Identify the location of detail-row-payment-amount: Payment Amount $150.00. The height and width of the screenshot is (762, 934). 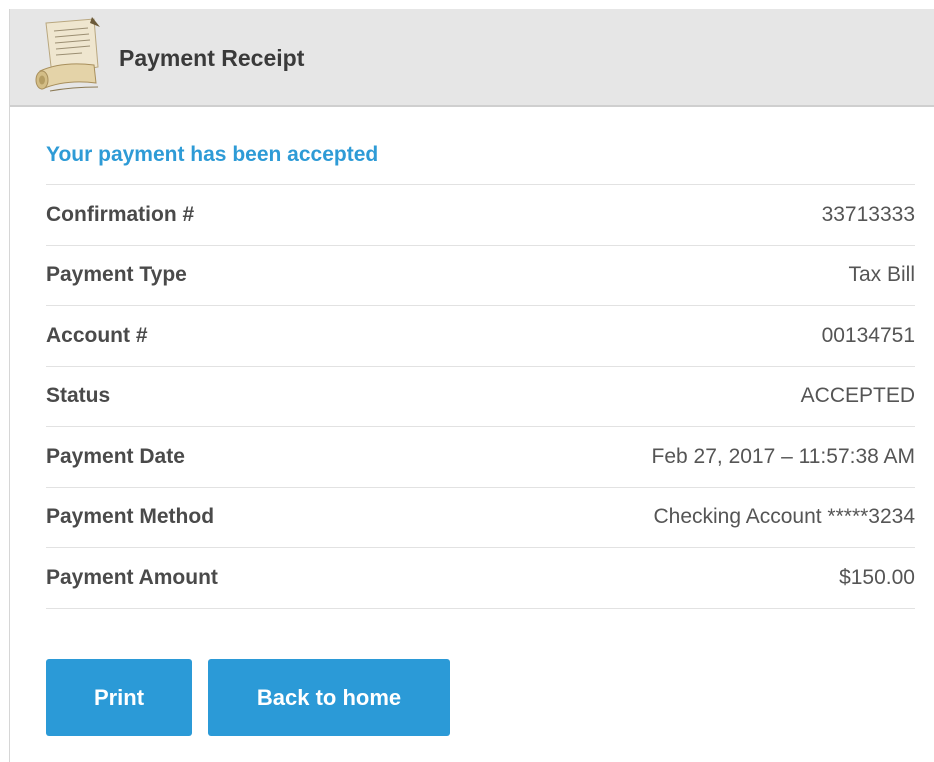
(480, 578).